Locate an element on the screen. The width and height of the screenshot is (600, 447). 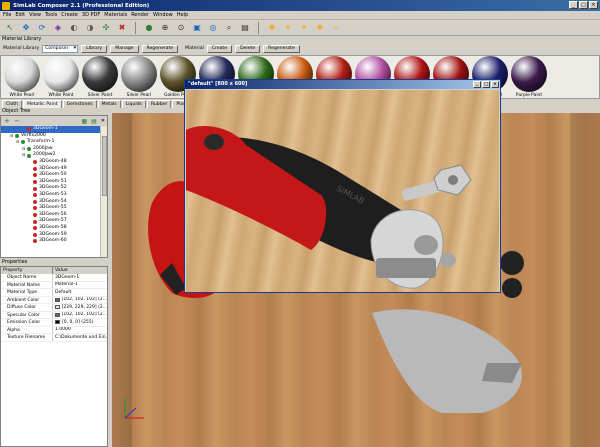
tree-scrollbar is located at coordinates (103, 191).